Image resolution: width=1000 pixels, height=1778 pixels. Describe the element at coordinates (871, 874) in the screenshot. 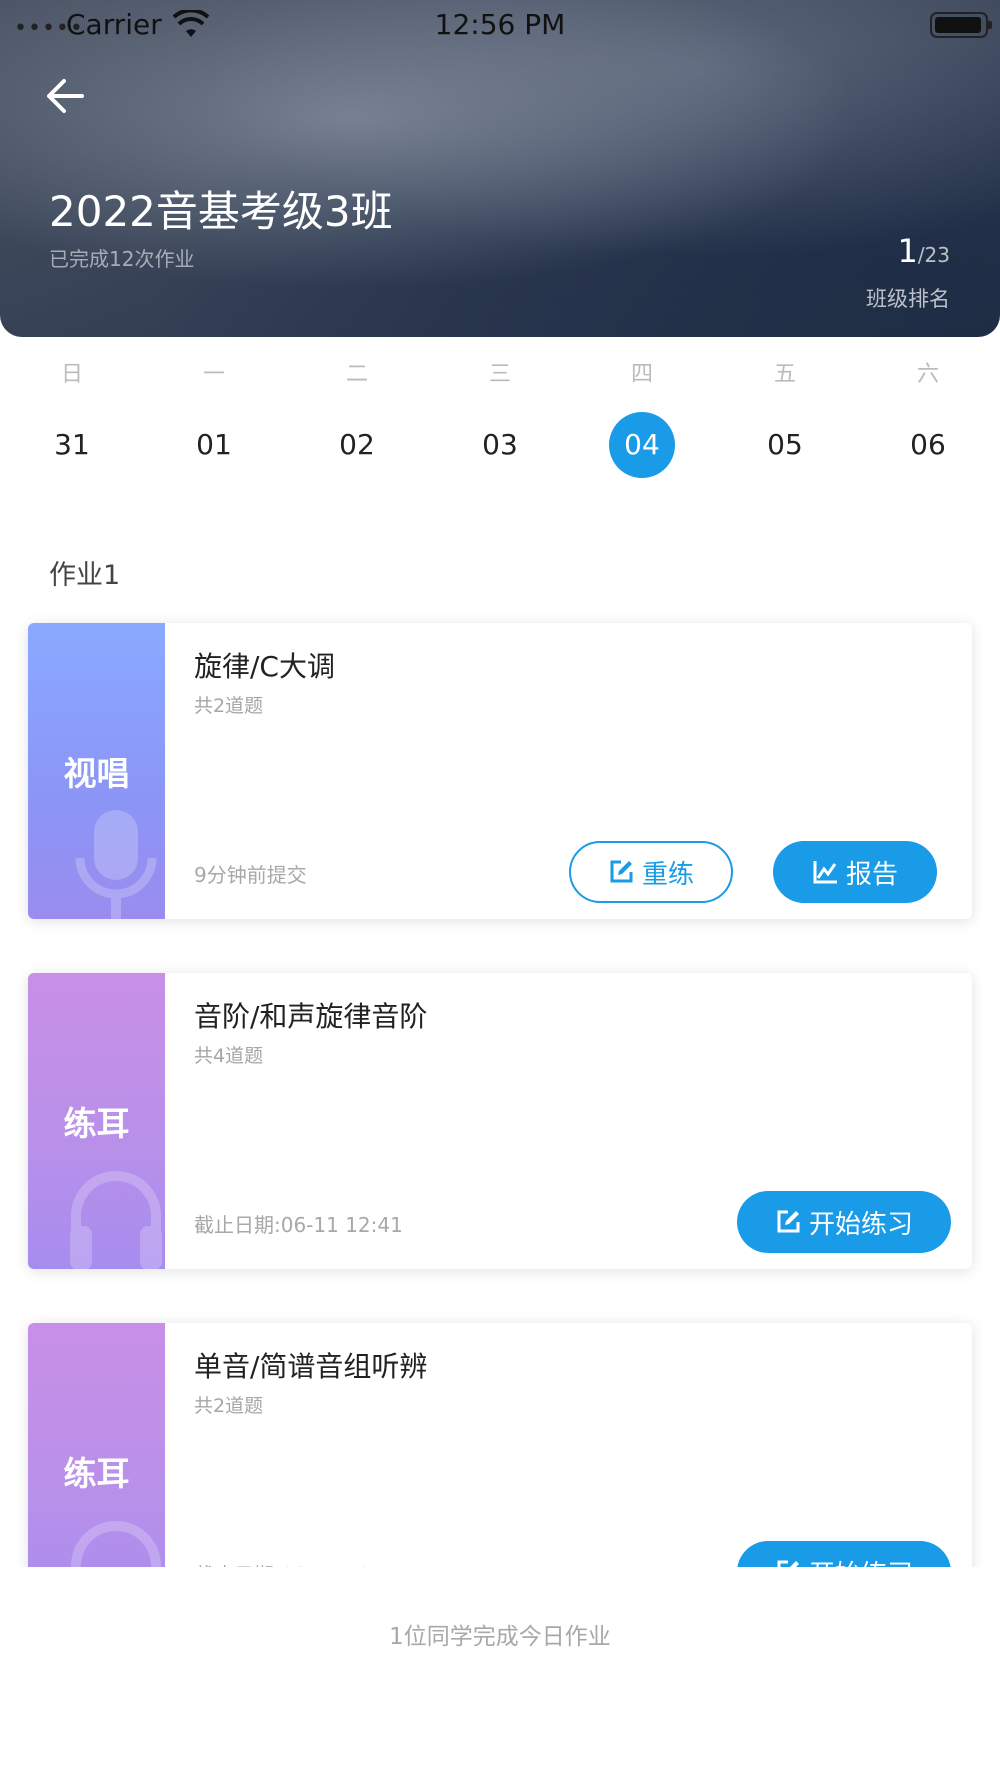

I see `report-button-label: 报告` at that location.